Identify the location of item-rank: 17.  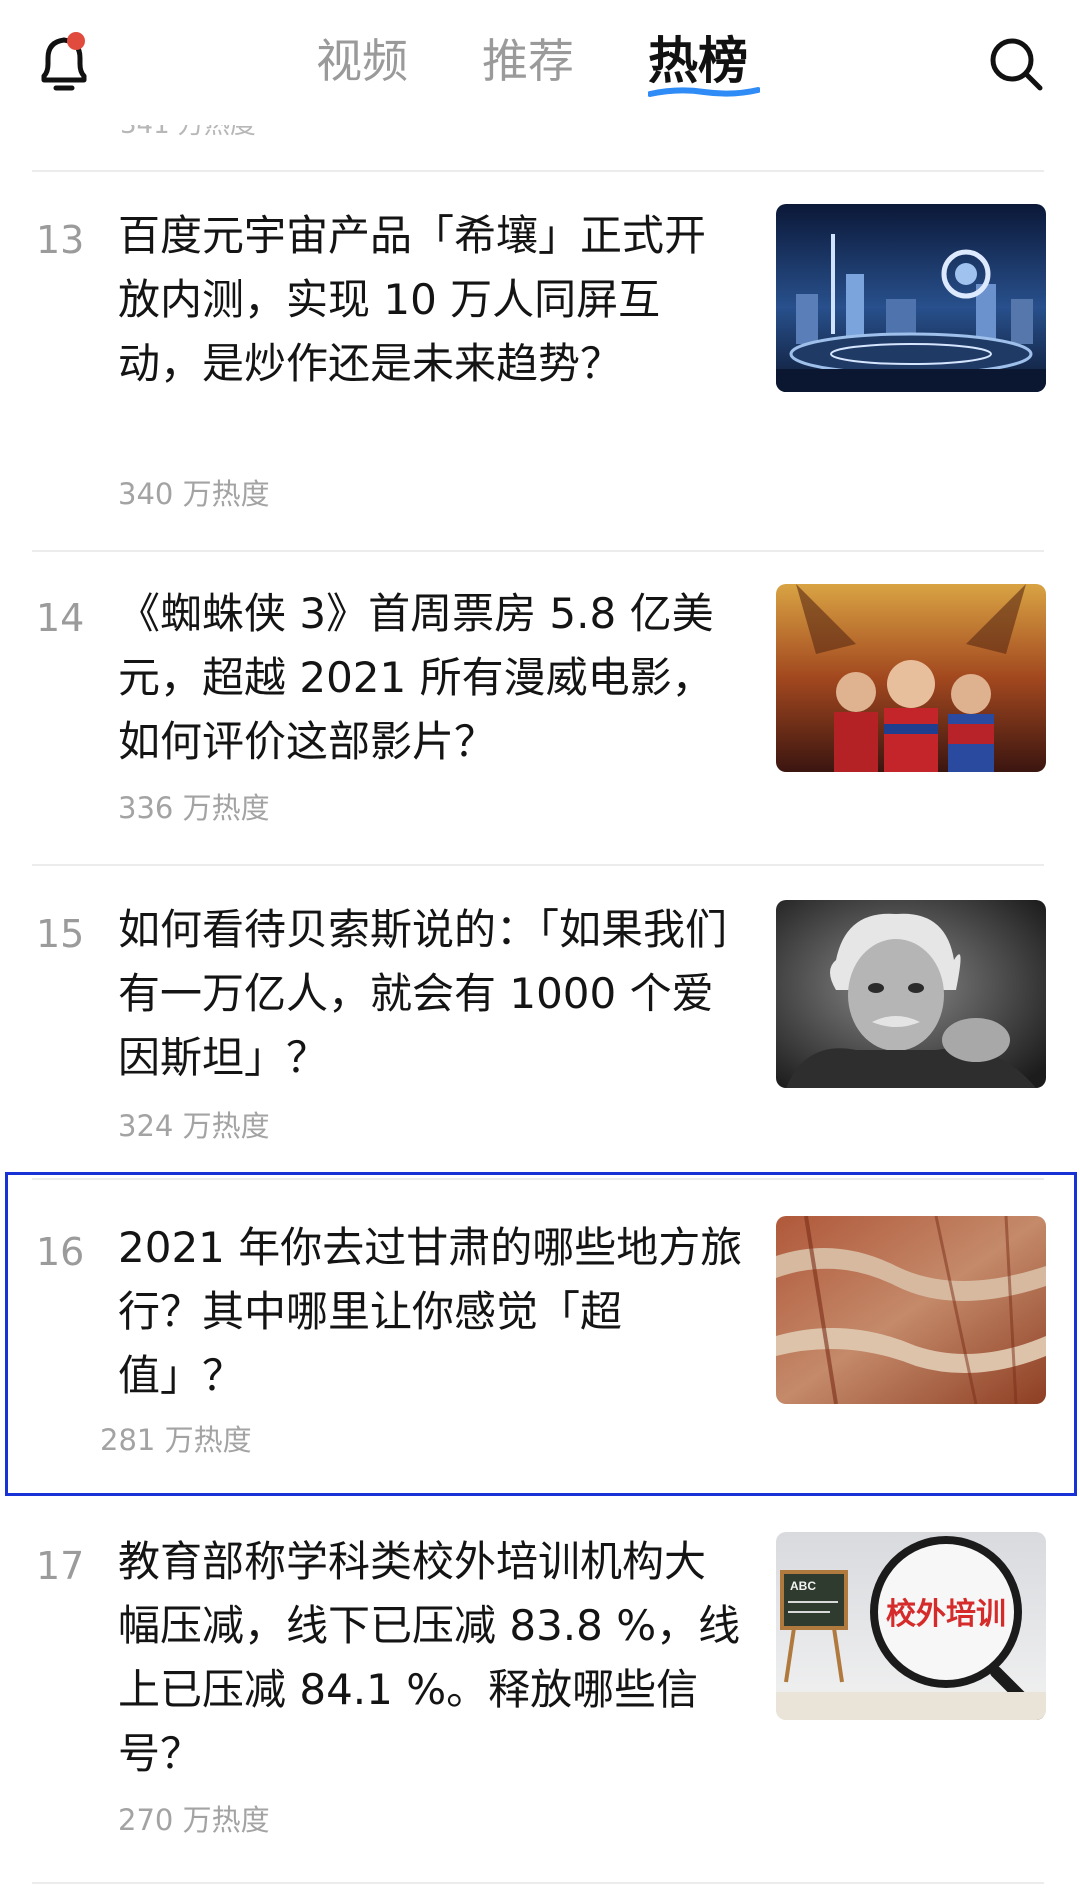
(60, 1566).